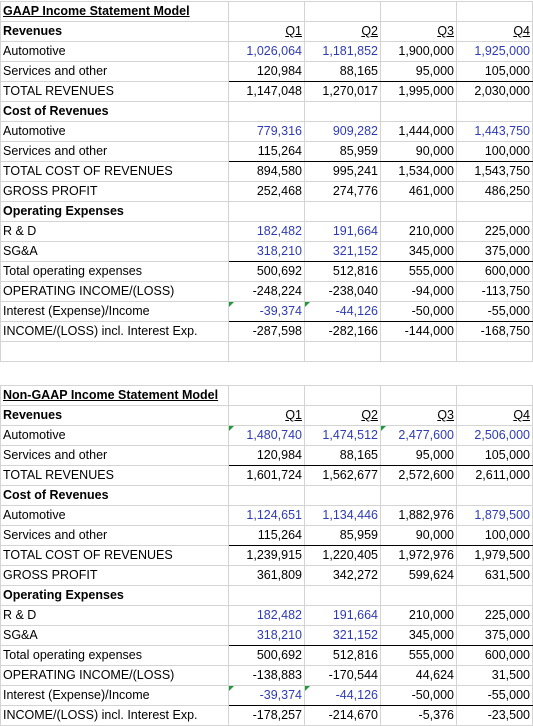 The height and width of the screenshot is (726, 533). I want to click on value-cell: 2,572,600, so click(418, 475).